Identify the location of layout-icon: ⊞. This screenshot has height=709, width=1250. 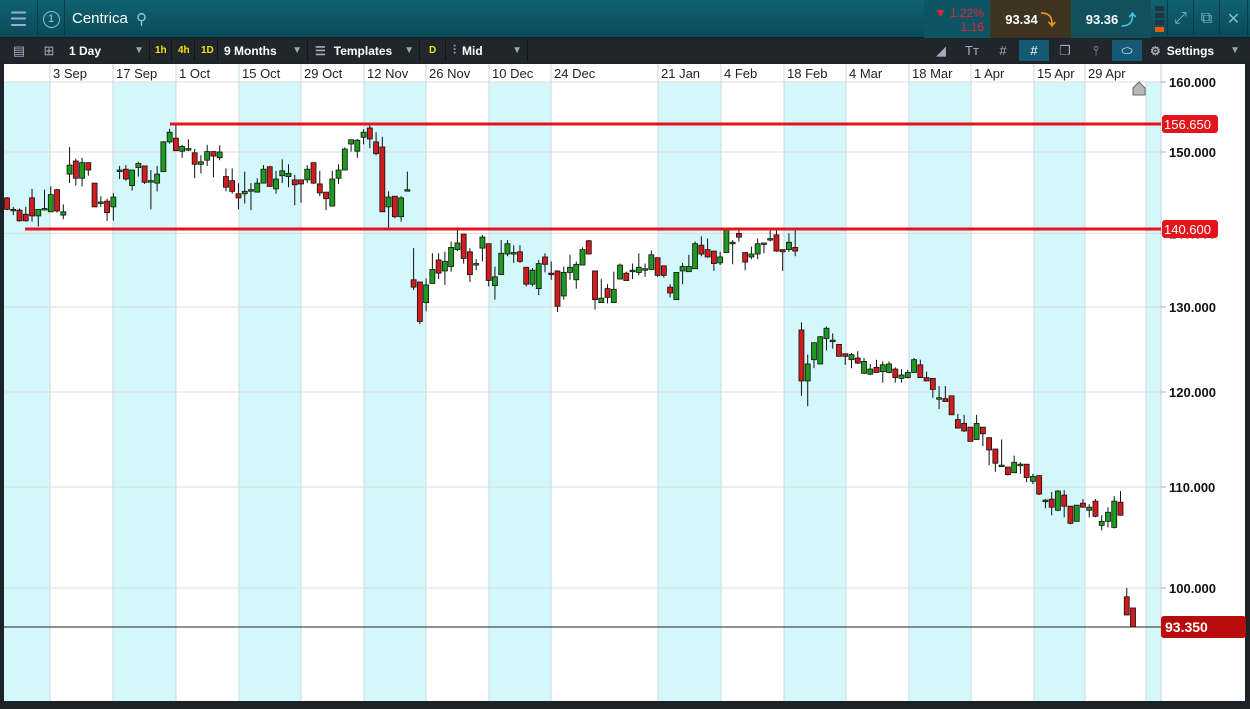
(49, 50).